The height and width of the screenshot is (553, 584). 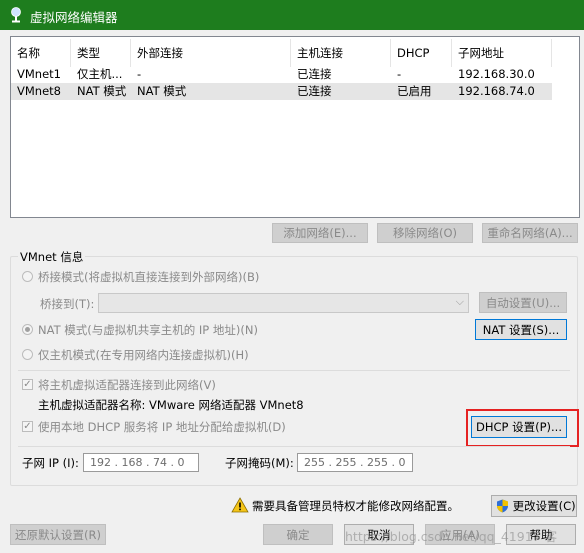 What do you see at coordinates (522, 428) in the screenshot?
I see `highlight-box` at bounding box center [522, 428].